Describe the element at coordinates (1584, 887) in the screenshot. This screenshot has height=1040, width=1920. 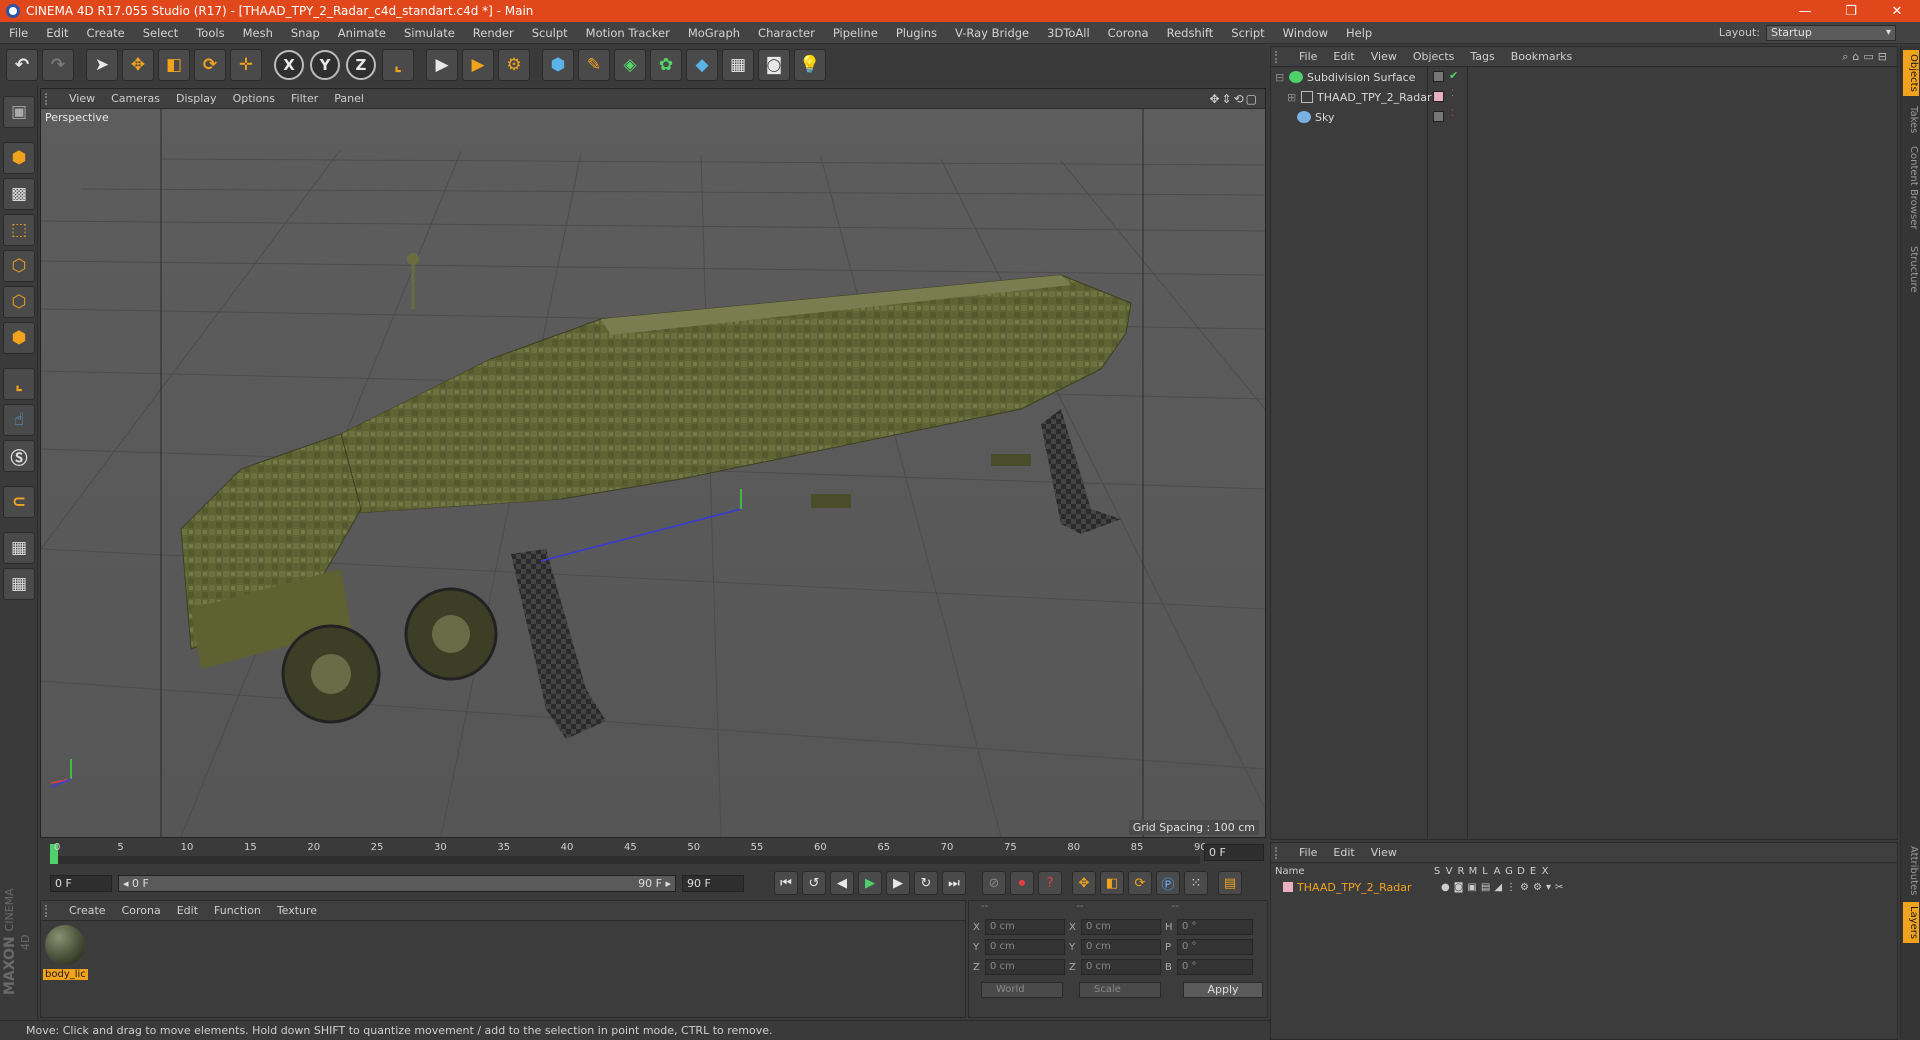
I see `layer-row: THAAD_TPY_2_Radar ●◙▣▤◢⋮⚙⚙▾✂` at that location.